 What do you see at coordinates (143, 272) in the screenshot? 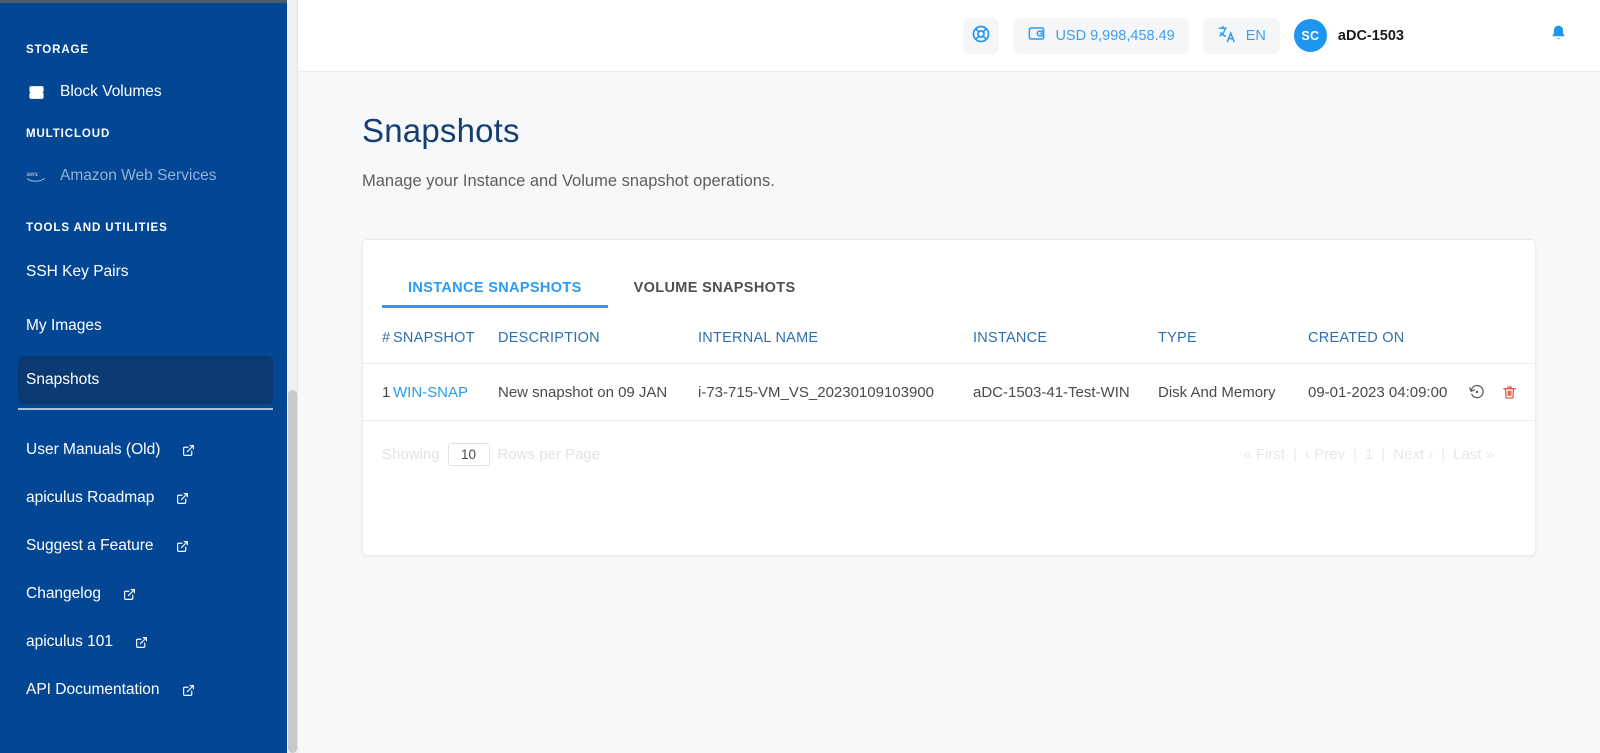
I see `sidebar-item-ssh-key-pairs: SSH Key Pairs` at bounding box center [143, 272].